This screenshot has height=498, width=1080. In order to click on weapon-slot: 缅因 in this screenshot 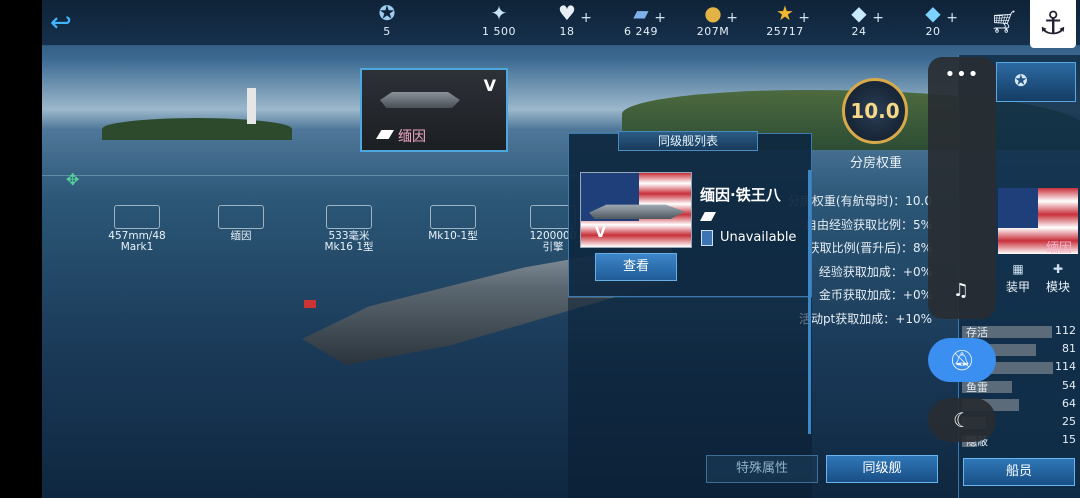, I will do `click(241, 223)`.